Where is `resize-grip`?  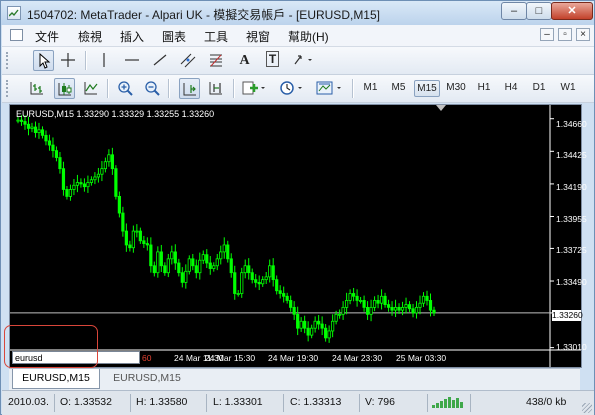
resize-grip is located at coordinates (587, 408).